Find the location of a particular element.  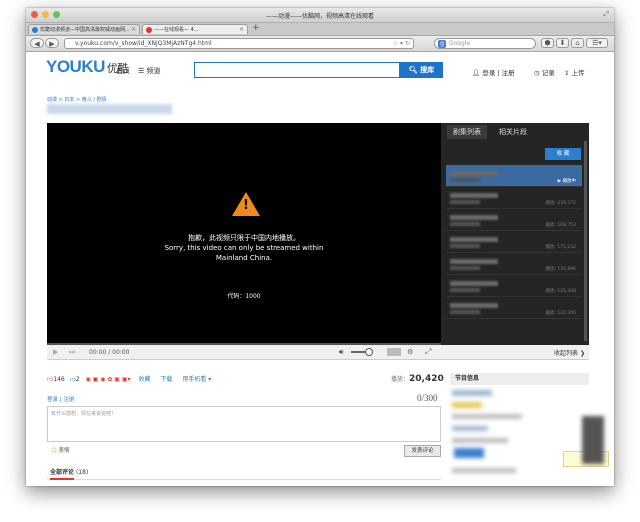

collapse-list-button: 收起列表 ❯ is located at coordinates (569, 352).